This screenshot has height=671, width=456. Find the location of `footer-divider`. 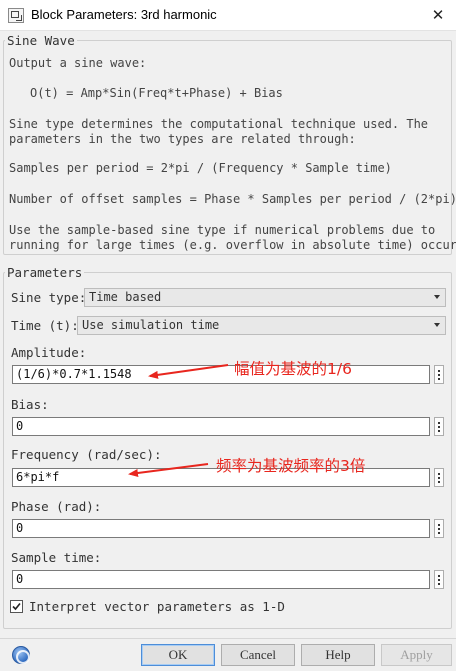

footer-divider is located at coordinates (228, 638).